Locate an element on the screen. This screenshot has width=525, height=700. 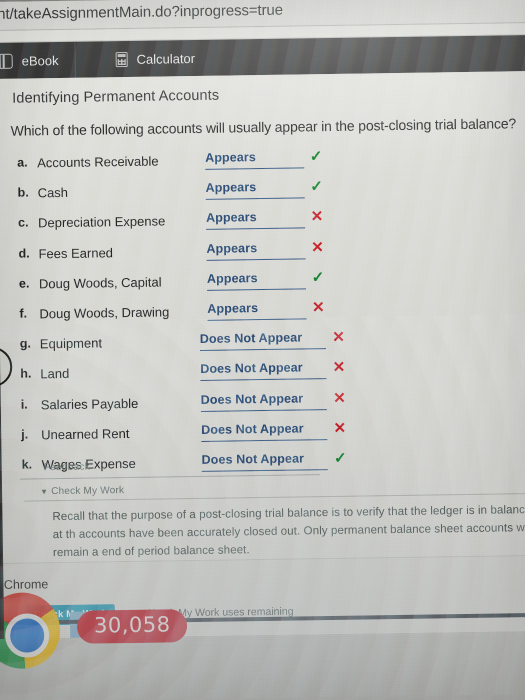
calculator-icon is located at coordinates (121, 59).